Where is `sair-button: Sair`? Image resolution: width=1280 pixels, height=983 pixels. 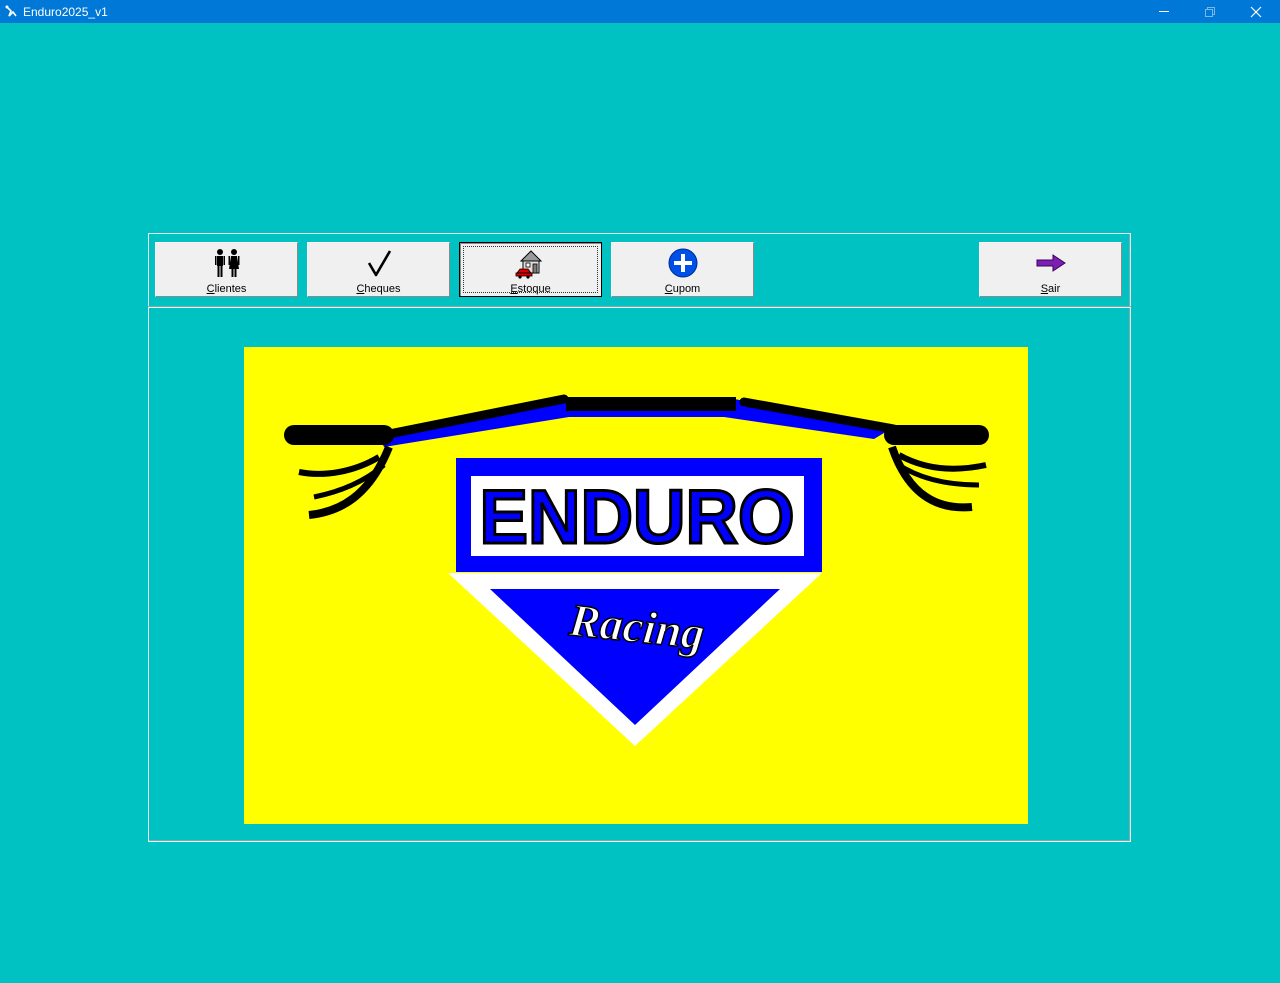
sair-button: Sair is located at coordinates (1050, 269).